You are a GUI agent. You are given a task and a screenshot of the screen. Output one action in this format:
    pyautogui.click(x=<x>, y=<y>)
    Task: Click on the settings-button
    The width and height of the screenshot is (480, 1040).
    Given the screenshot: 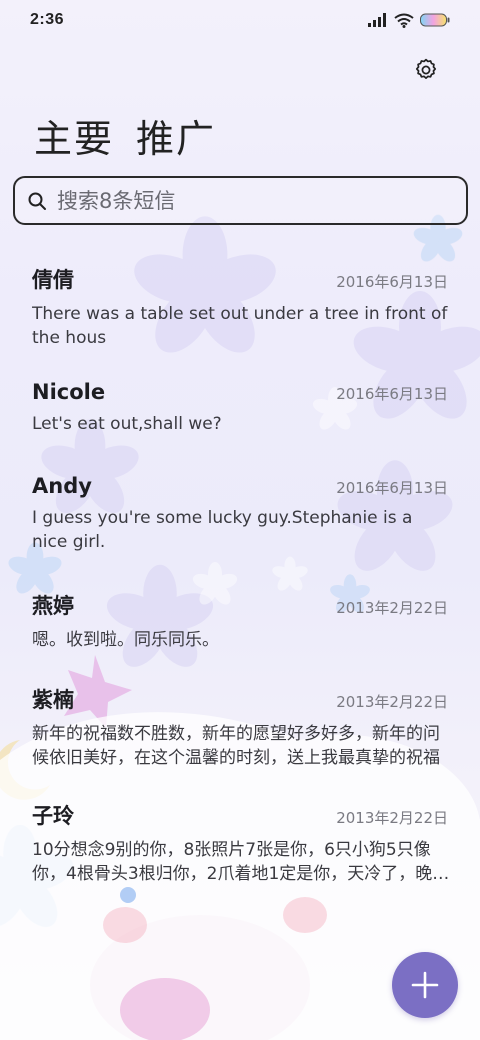 What is the action you would take?
    pyautogui.click(x=426, y=70)
    